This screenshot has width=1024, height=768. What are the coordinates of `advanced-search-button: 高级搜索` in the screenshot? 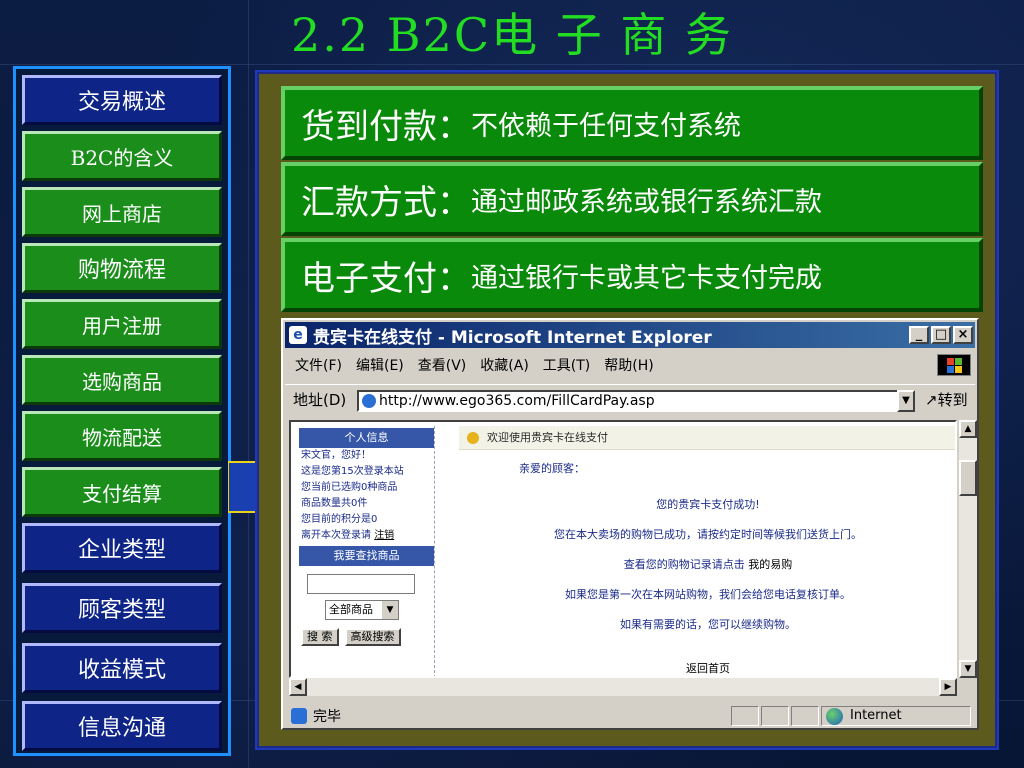 It's located at (372, 637).